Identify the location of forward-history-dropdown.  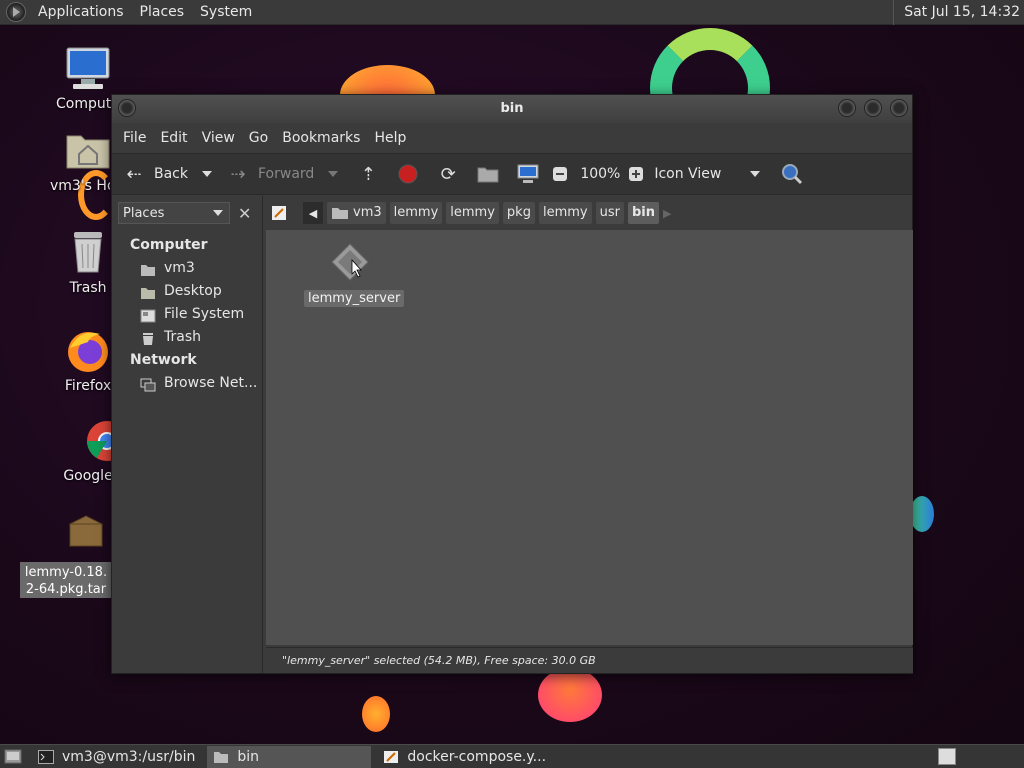
(333, 174).